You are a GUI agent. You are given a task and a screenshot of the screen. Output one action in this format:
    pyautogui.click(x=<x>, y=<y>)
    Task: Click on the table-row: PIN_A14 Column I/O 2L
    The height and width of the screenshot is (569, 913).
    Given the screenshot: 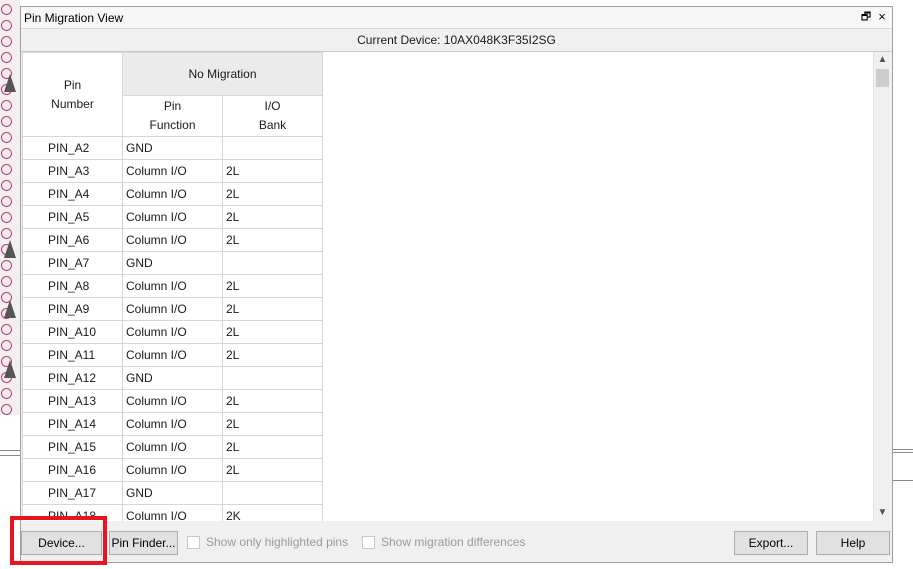 What is the action you would take?
    pyautogui.click(x=172, y=424)
    